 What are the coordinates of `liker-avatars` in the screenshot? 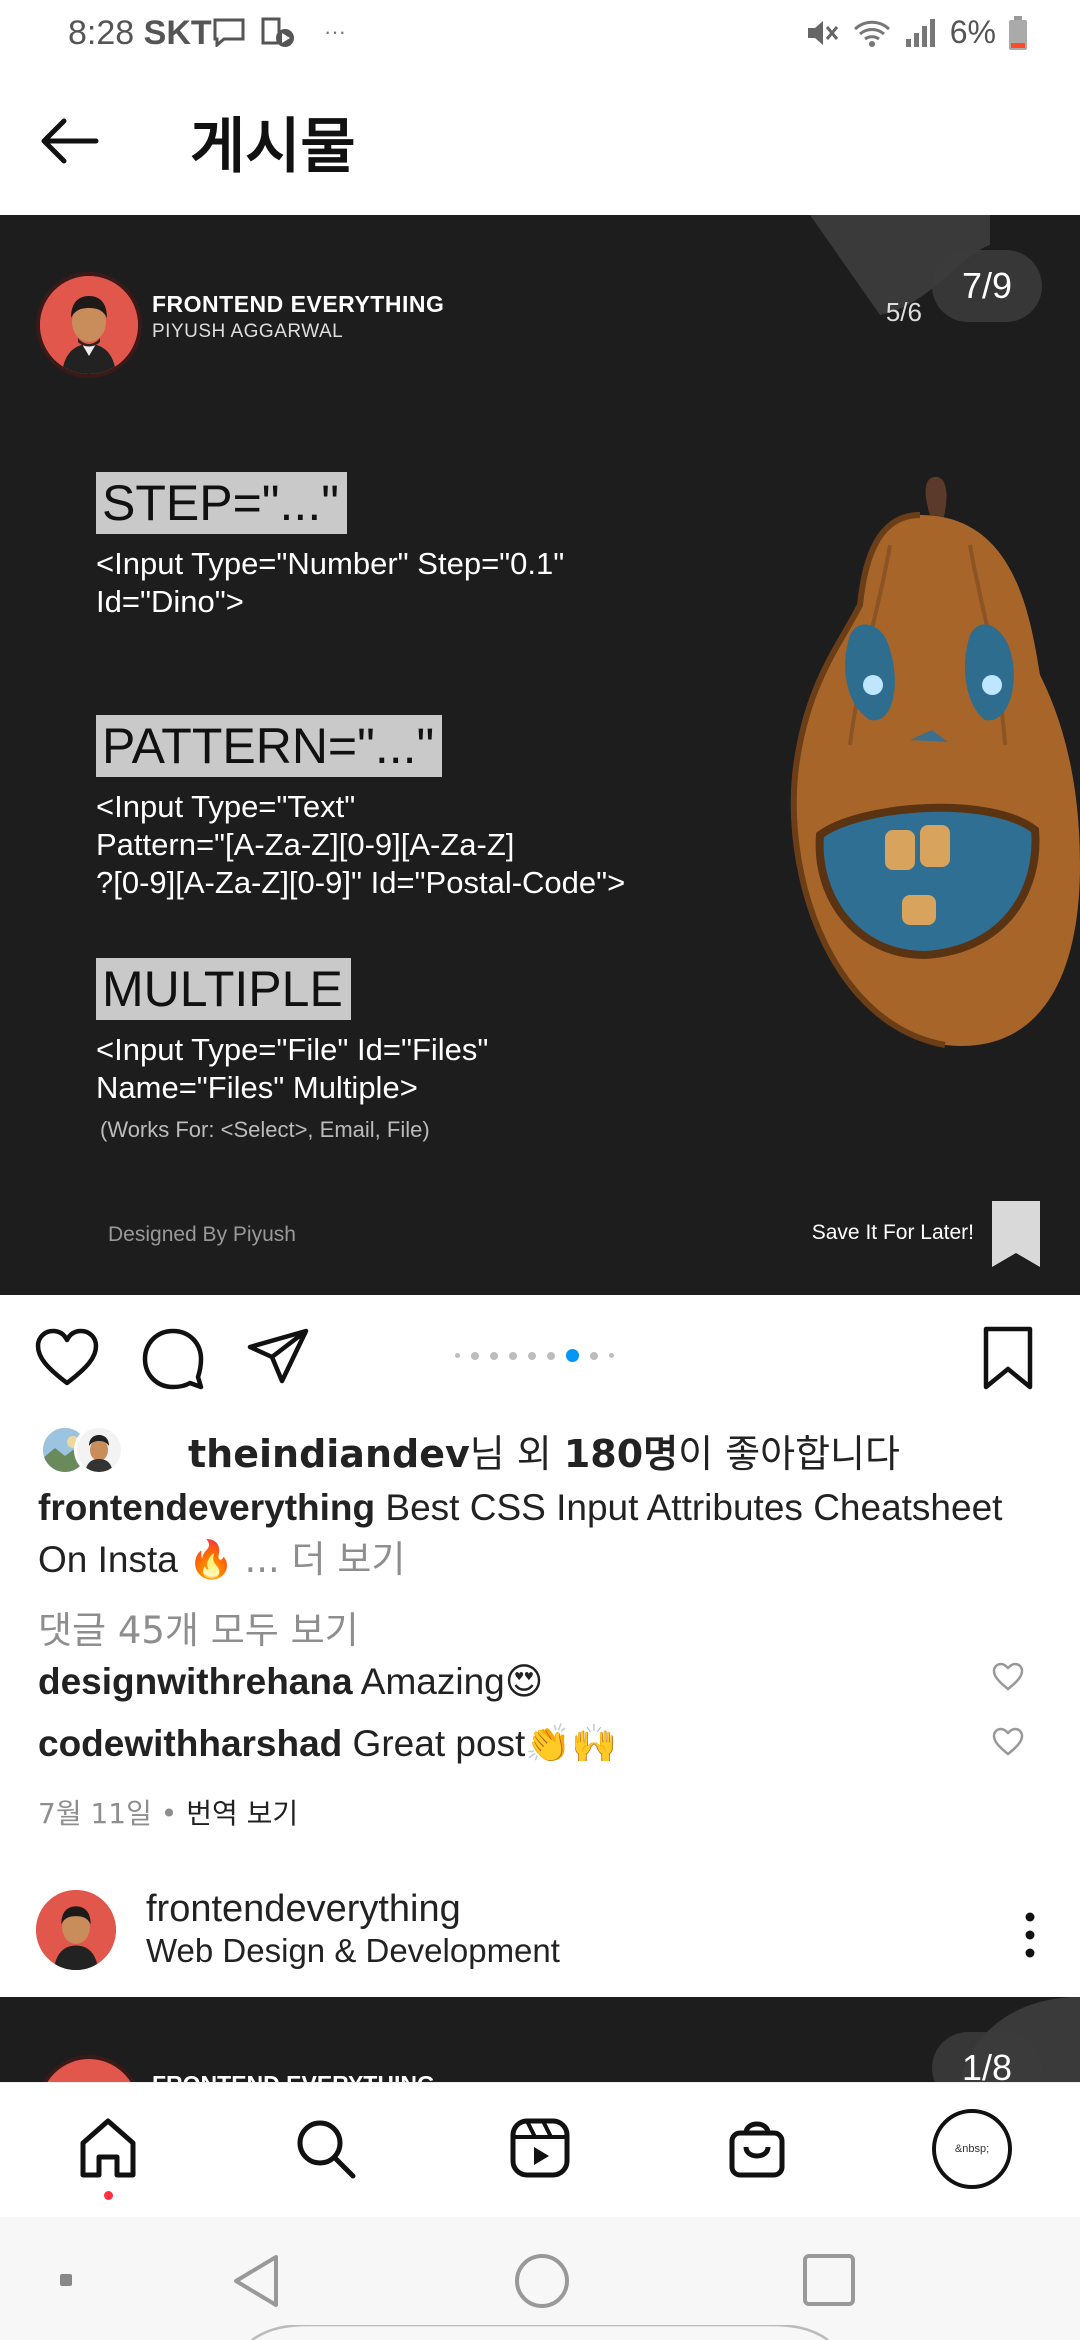 It's located at (90, 1450).